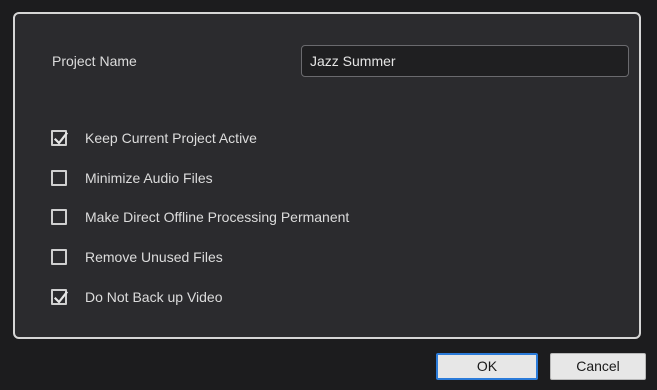 This screenshot has height=390, width=657. I want to click on checkbox-keep-current-project-active, so click(60, 138).